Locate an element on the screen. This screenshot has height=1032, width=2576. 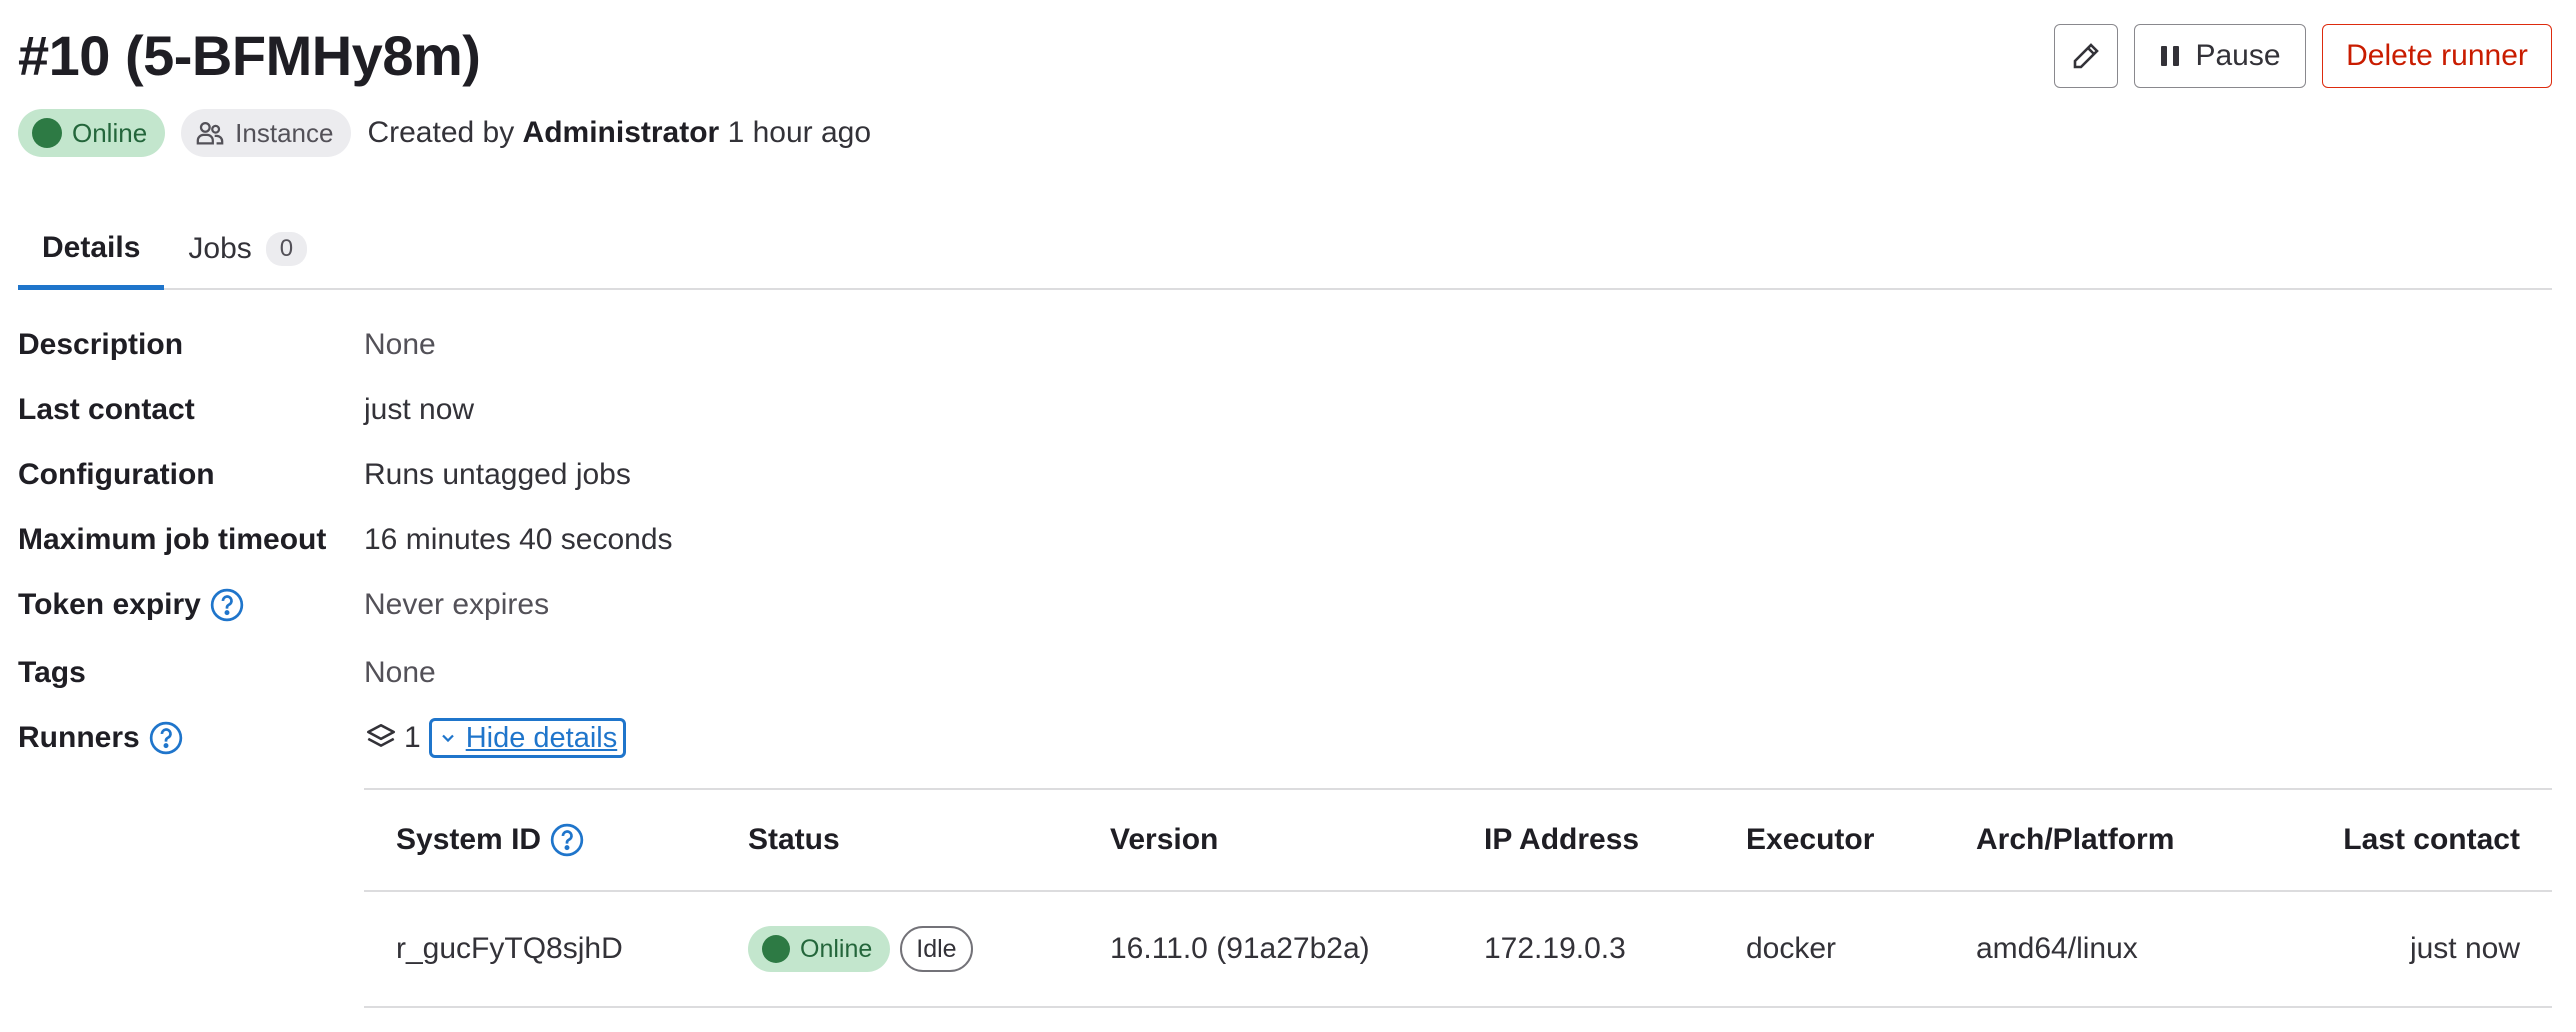
detail-row-runners: Runners 1 Hide details is located at coordinates (468, 738).